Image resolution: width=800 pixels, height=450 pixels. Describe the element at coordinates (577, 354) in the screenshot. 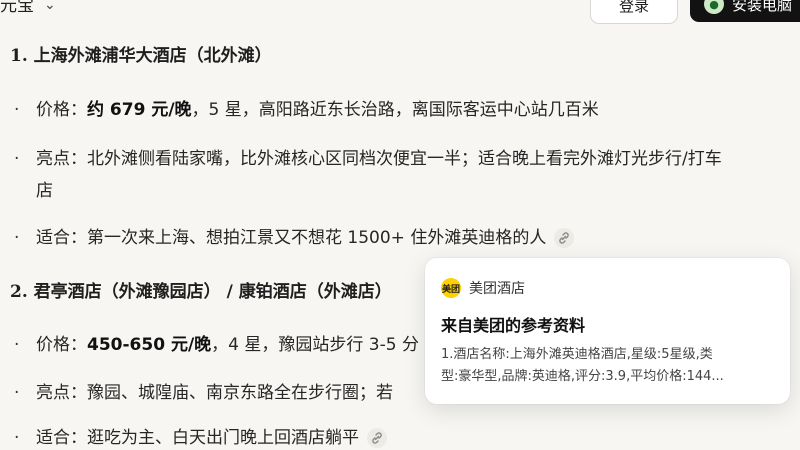

I see `citation-desc-line: 1.酒店名称:上海外滩英迪格酒店,星级:5星级,类` at that location.